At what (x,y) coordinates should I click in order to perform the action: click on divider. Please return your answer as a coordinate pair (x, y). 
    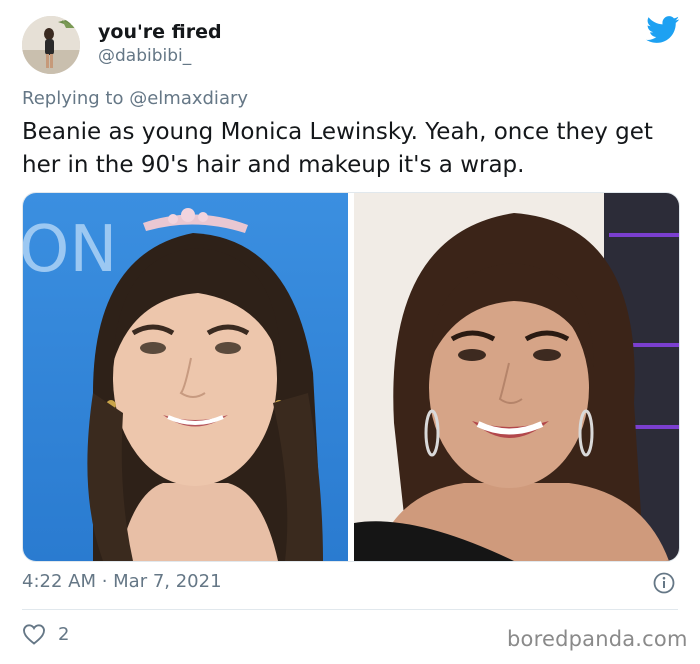
    Looking at the image, I should click on (350, 609).